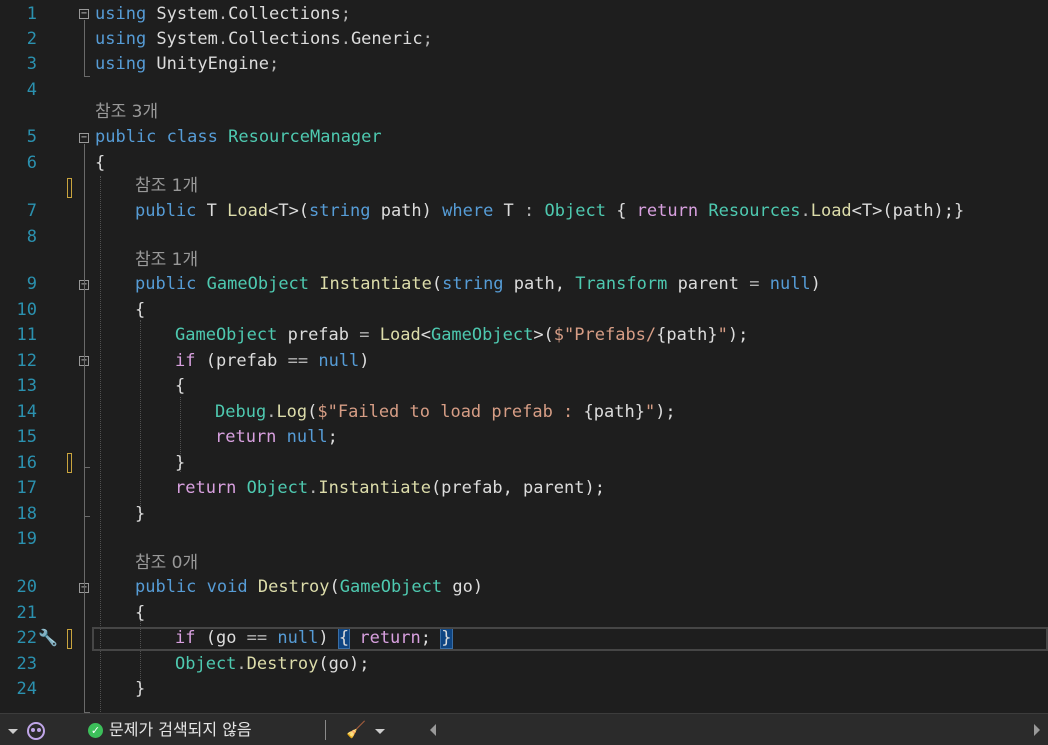 This screenshot has width=1048, height=745. Describe the element at coordinates (437, 284) in the screenshot. I see `code-token: (` at that location.